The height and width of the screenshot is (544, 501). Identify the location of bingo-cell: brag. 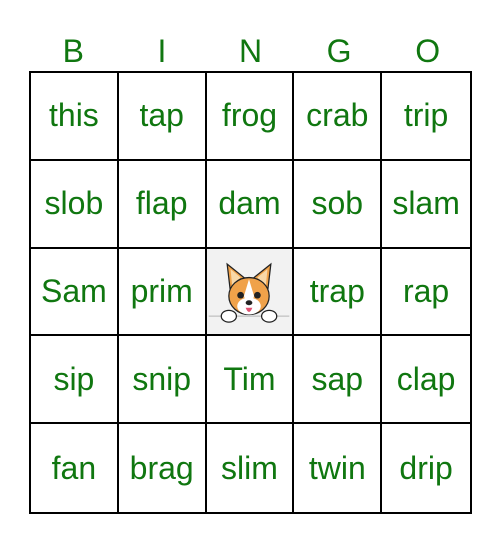
(163, 468).